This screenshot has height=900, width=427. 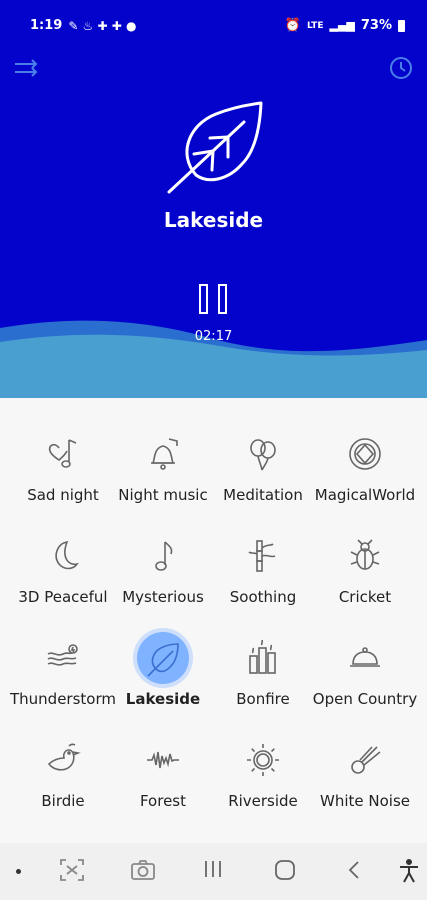 What do you see at coordinates (365, 597) in the screenshot?
I see `sound-label: Cricket` at bounding box center [365, 597].